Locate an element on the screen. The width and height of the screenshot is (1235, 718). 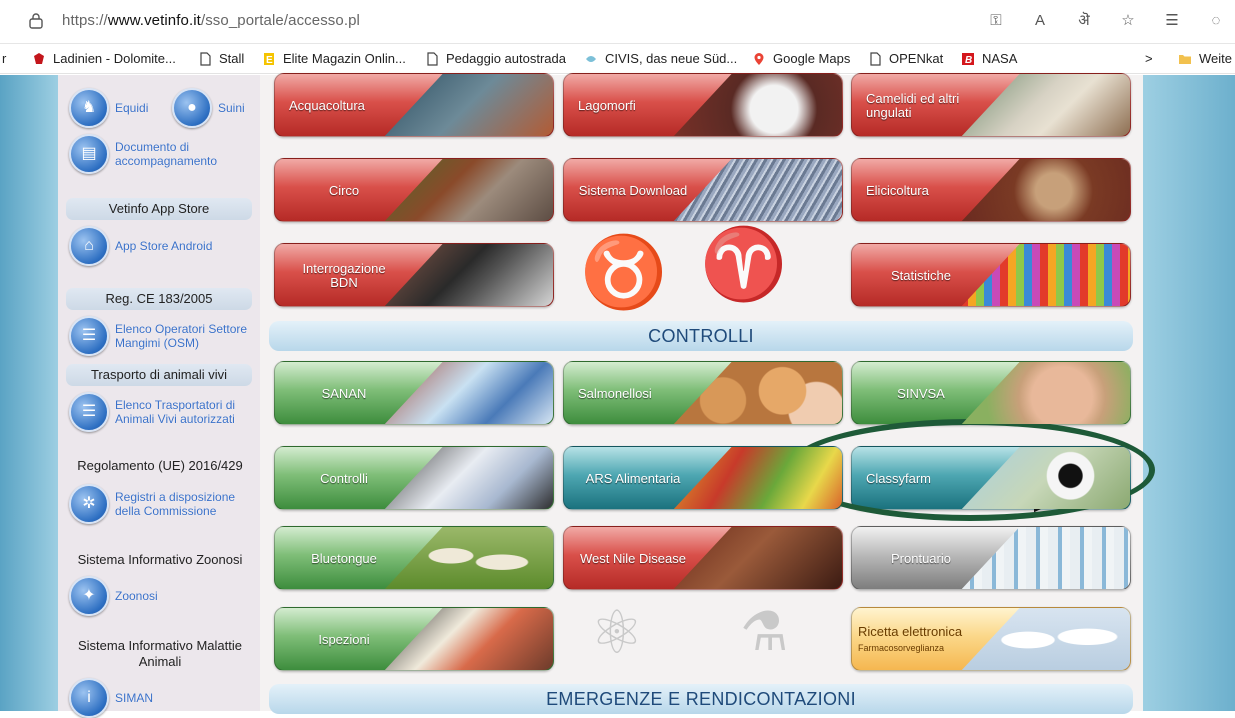
svg-text: B is located at coordinates (968, 60).